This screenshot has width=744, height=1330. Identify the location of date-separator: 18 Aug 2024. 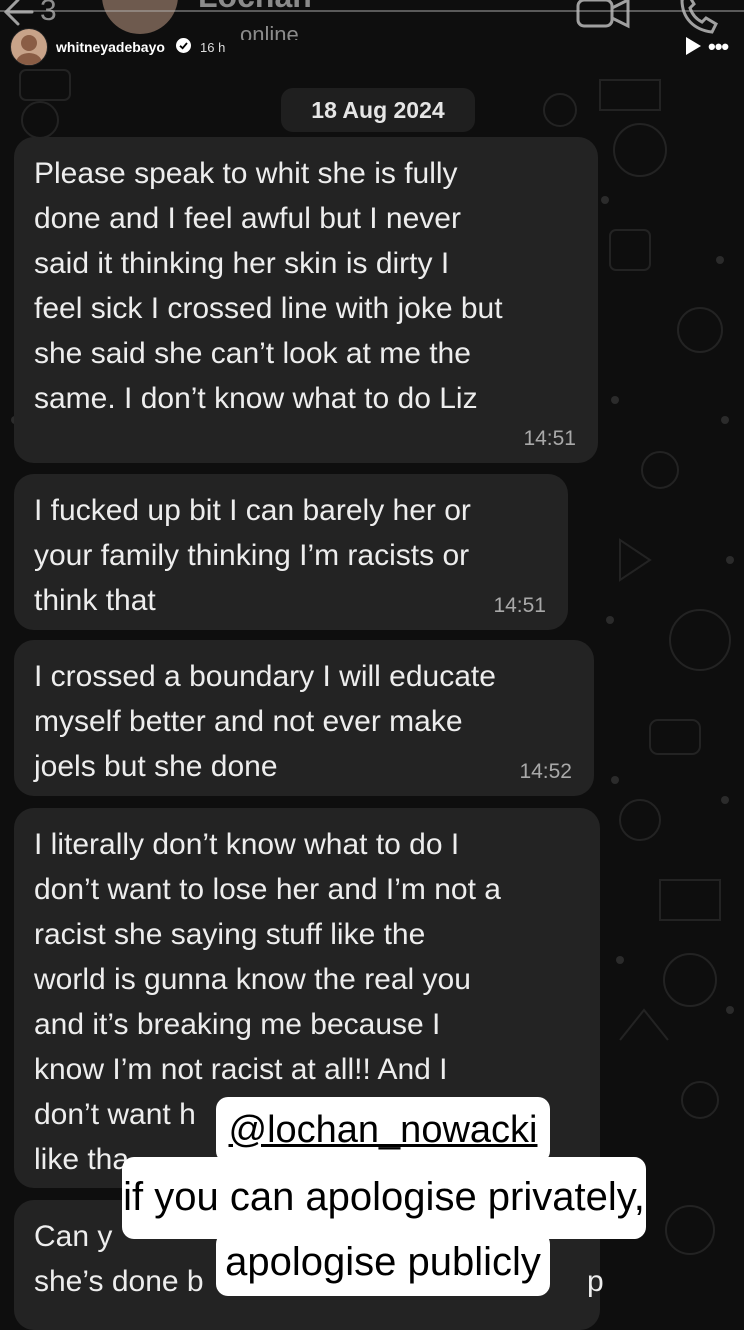
(378, 110).